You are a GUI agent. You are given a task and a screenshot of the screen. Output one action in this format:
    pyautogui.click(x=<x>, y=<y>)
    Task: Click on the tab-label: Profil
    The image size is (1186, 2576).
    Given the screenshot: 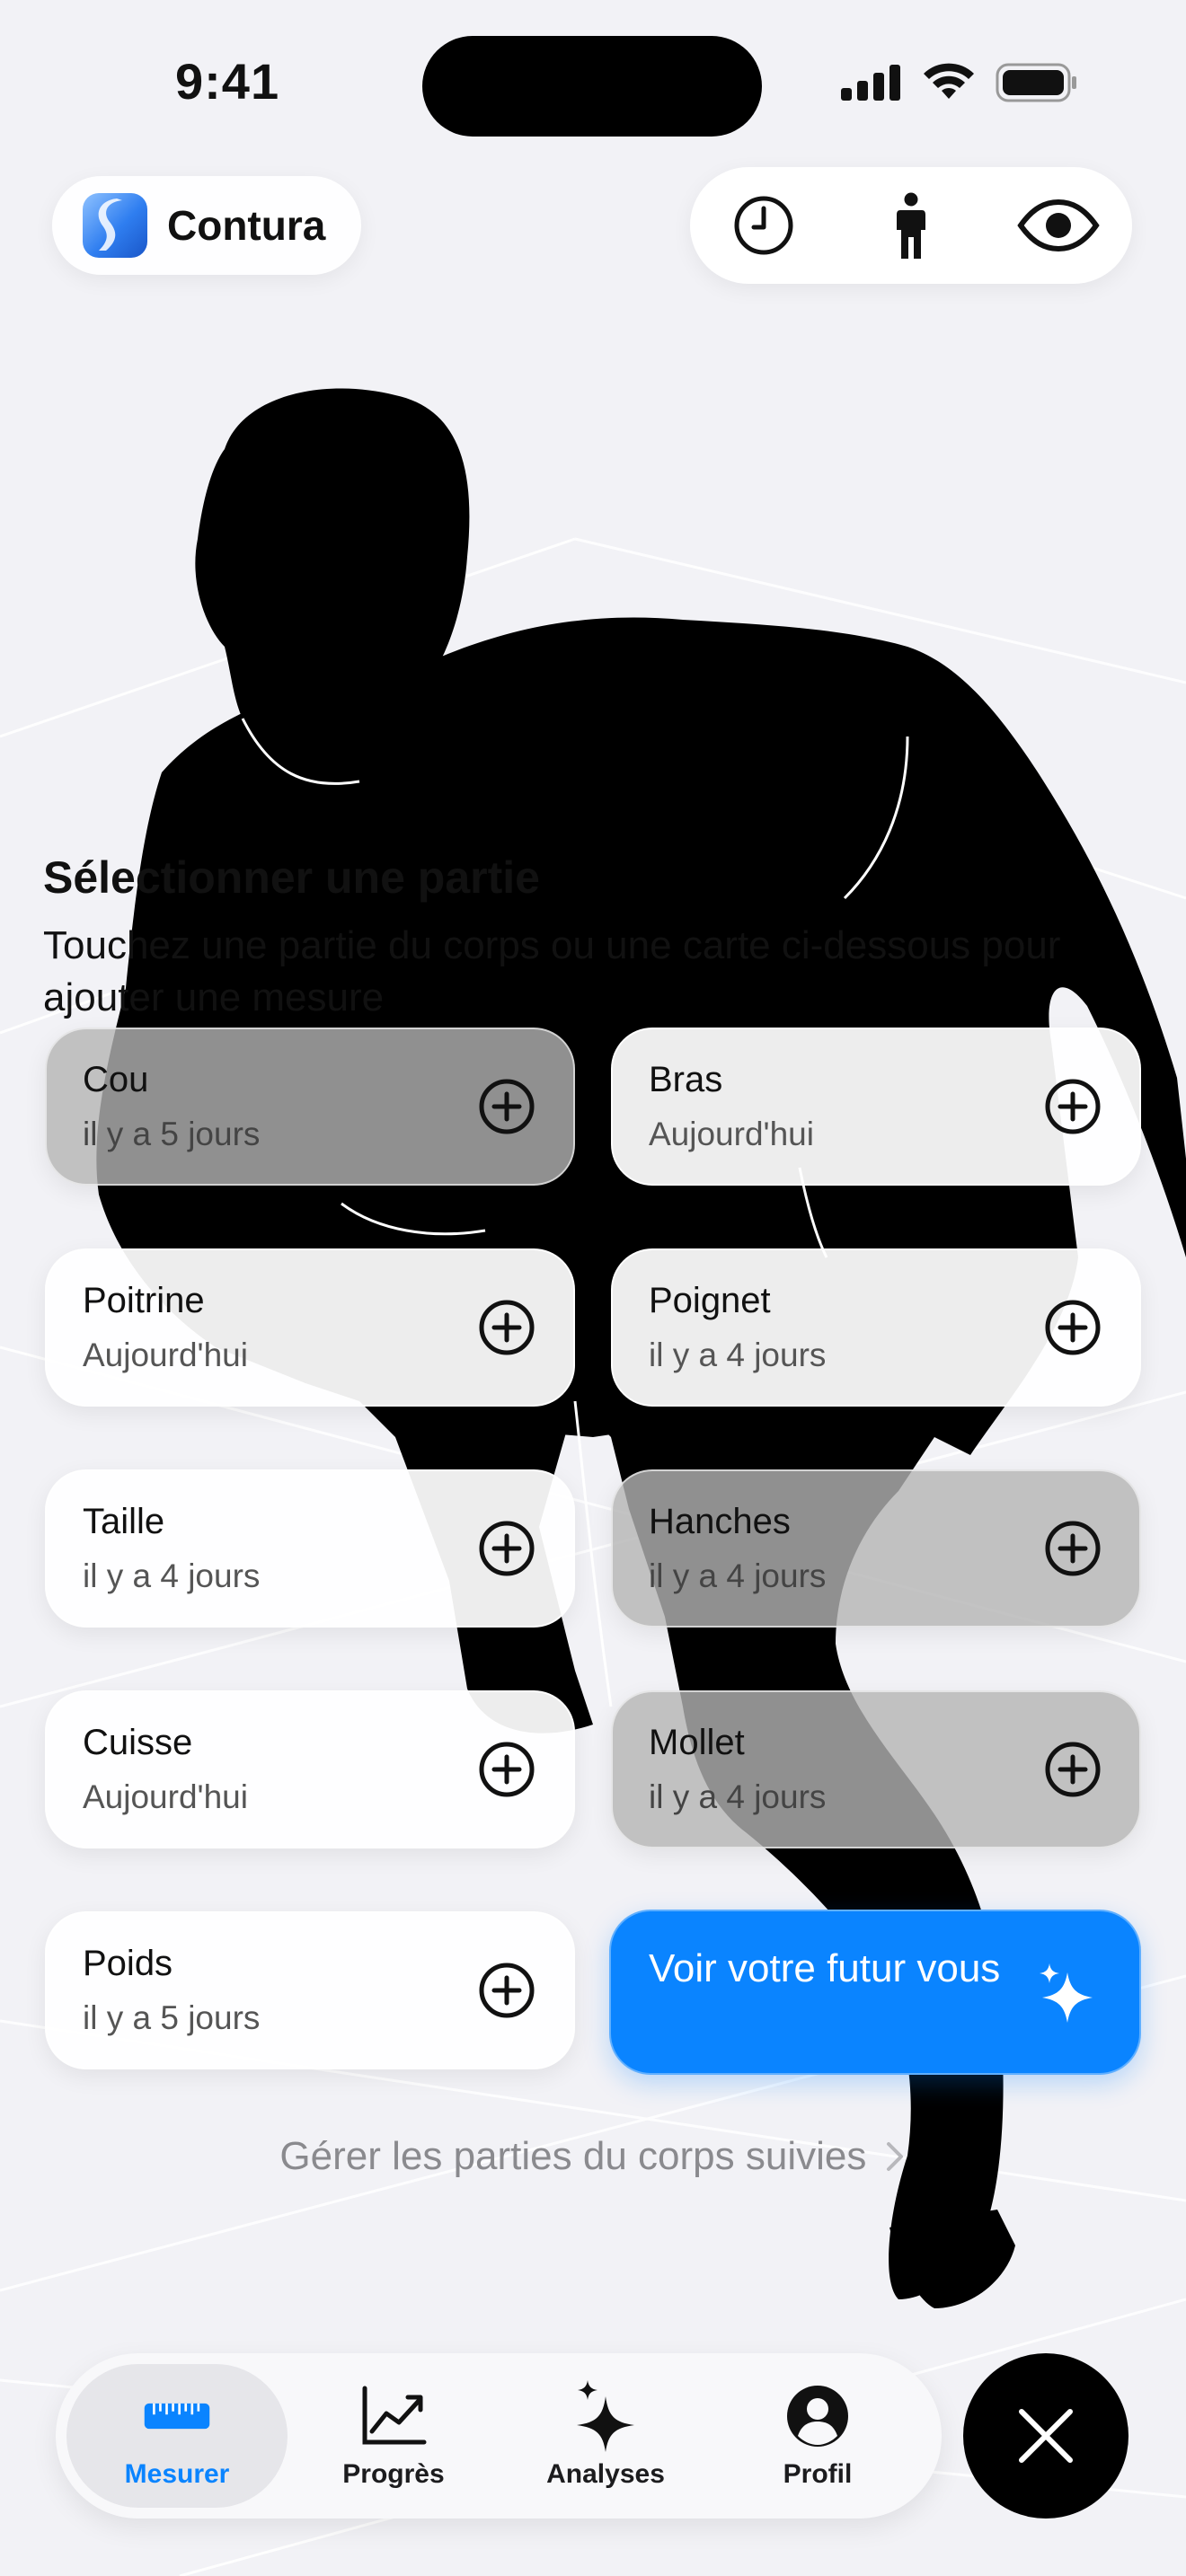 What is the action you would take?
    pyautogui.click(x=818, y=2474)
    